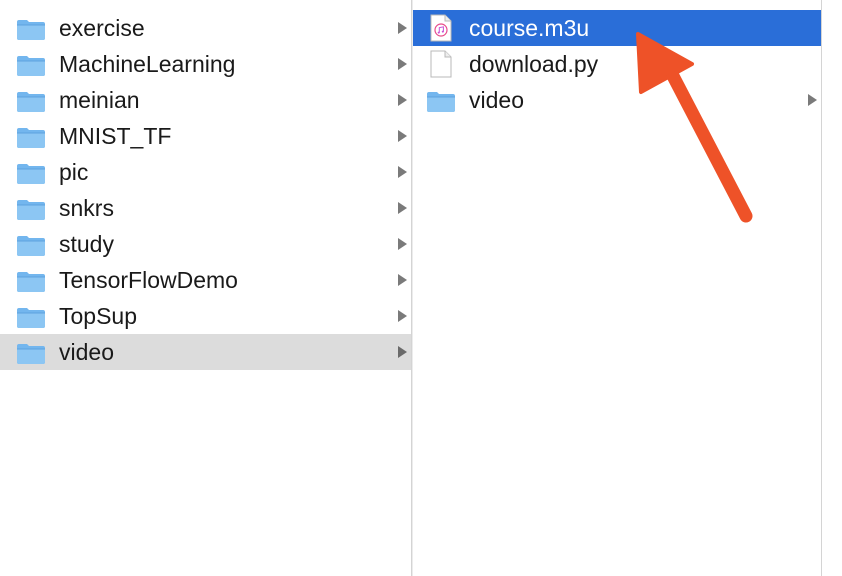  Describe the element at coordinates (205, 352) in the screenshot. I see `list-item-folder-video-selected: video` at that location.